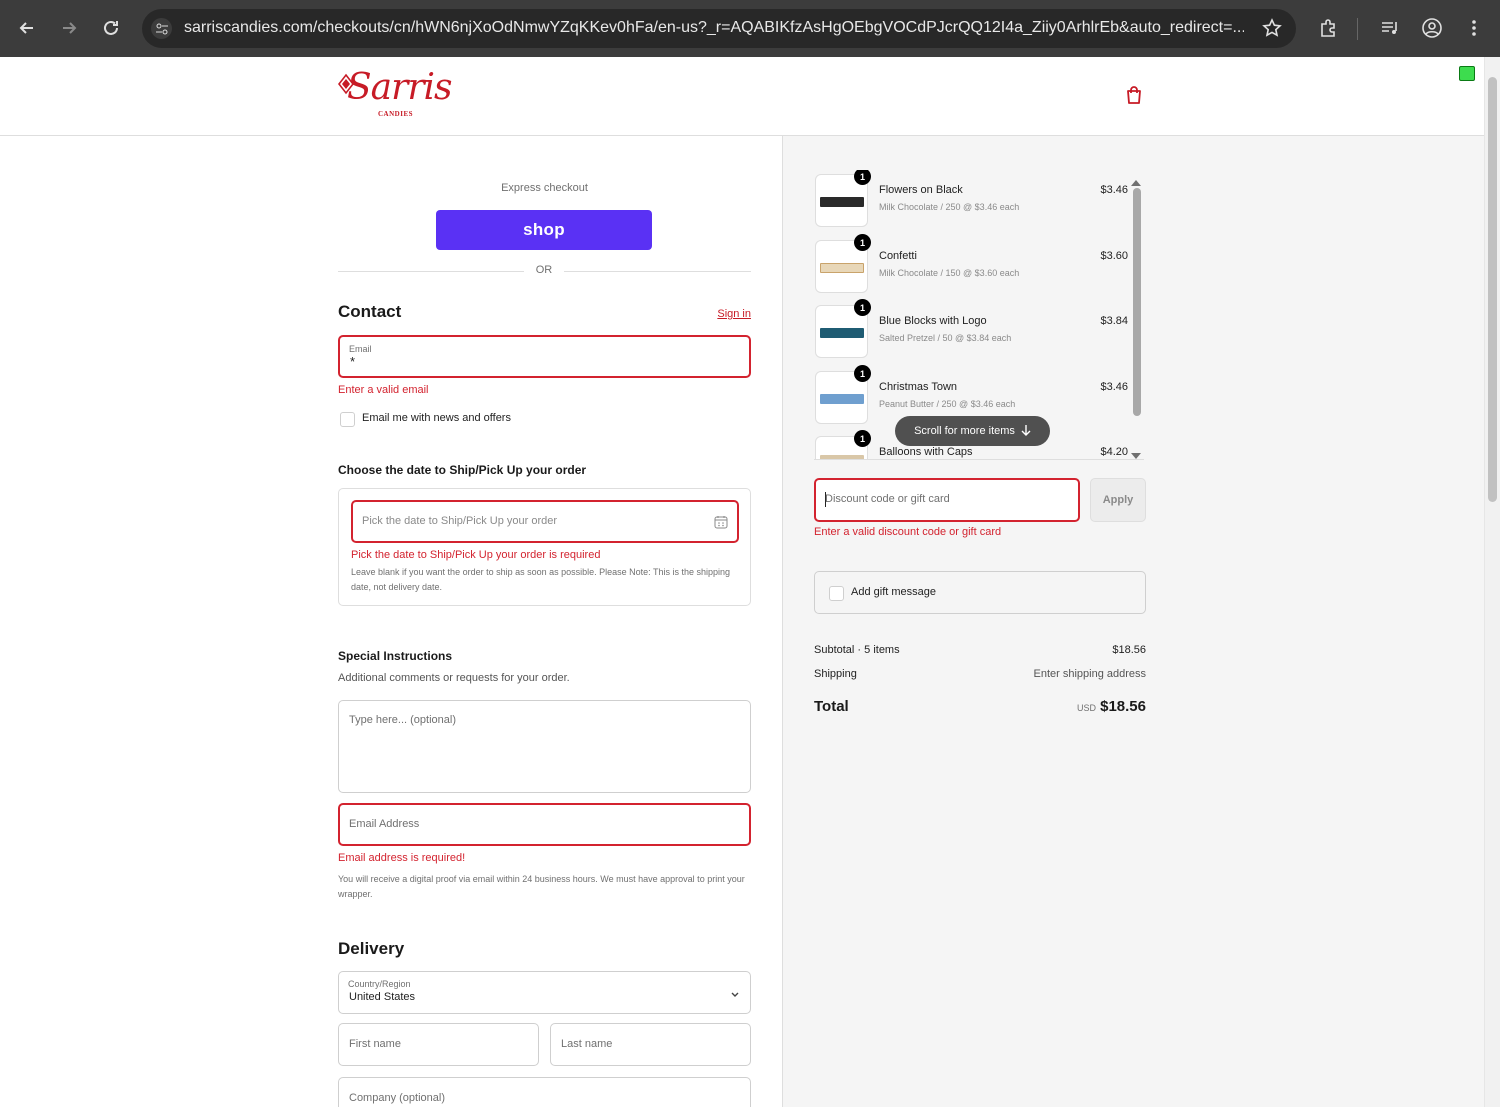  What do you see at coordinates (544, 356) in the screenshot?
I see `email-field: Email *` at bounding box center [544, 356].